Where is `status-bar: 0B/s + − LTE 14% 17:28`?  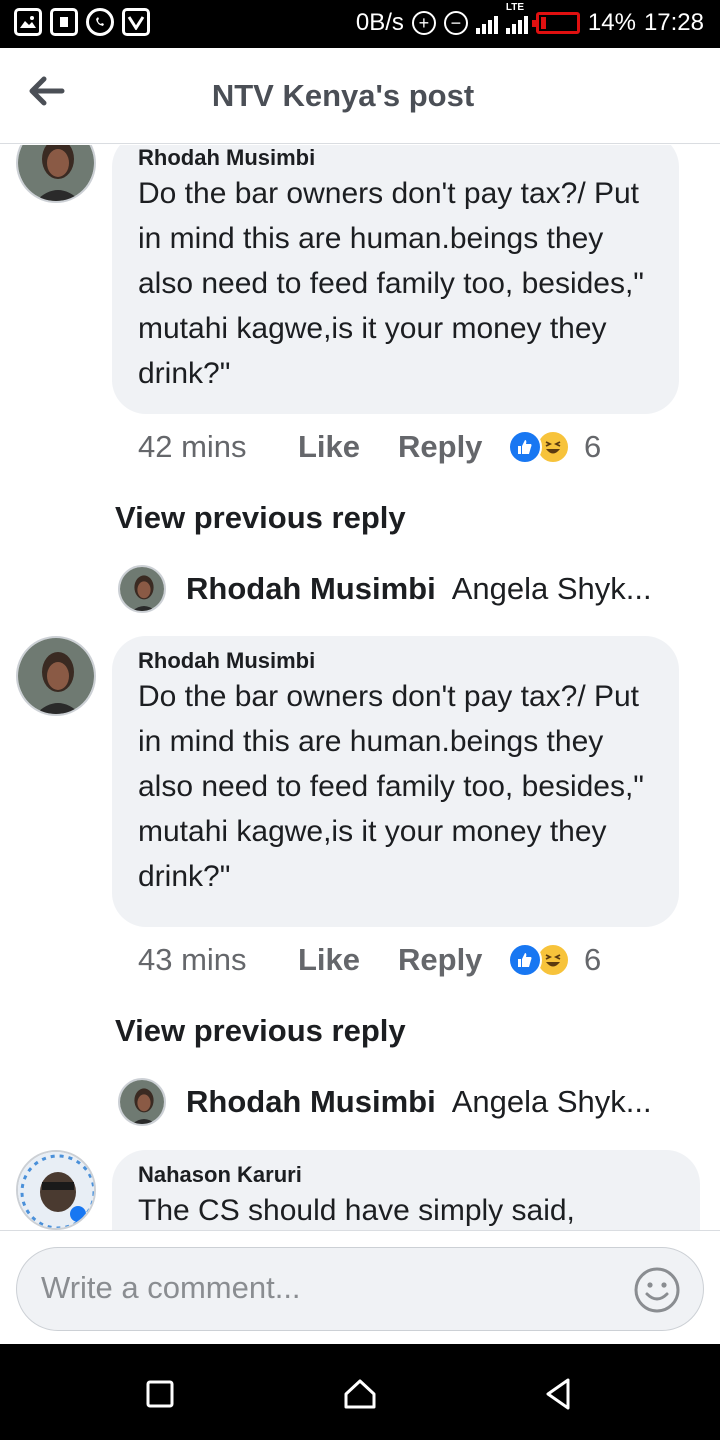 status-bar: 0B/s + − LTE 14% 17:28 is located at coordinates (360, 24).